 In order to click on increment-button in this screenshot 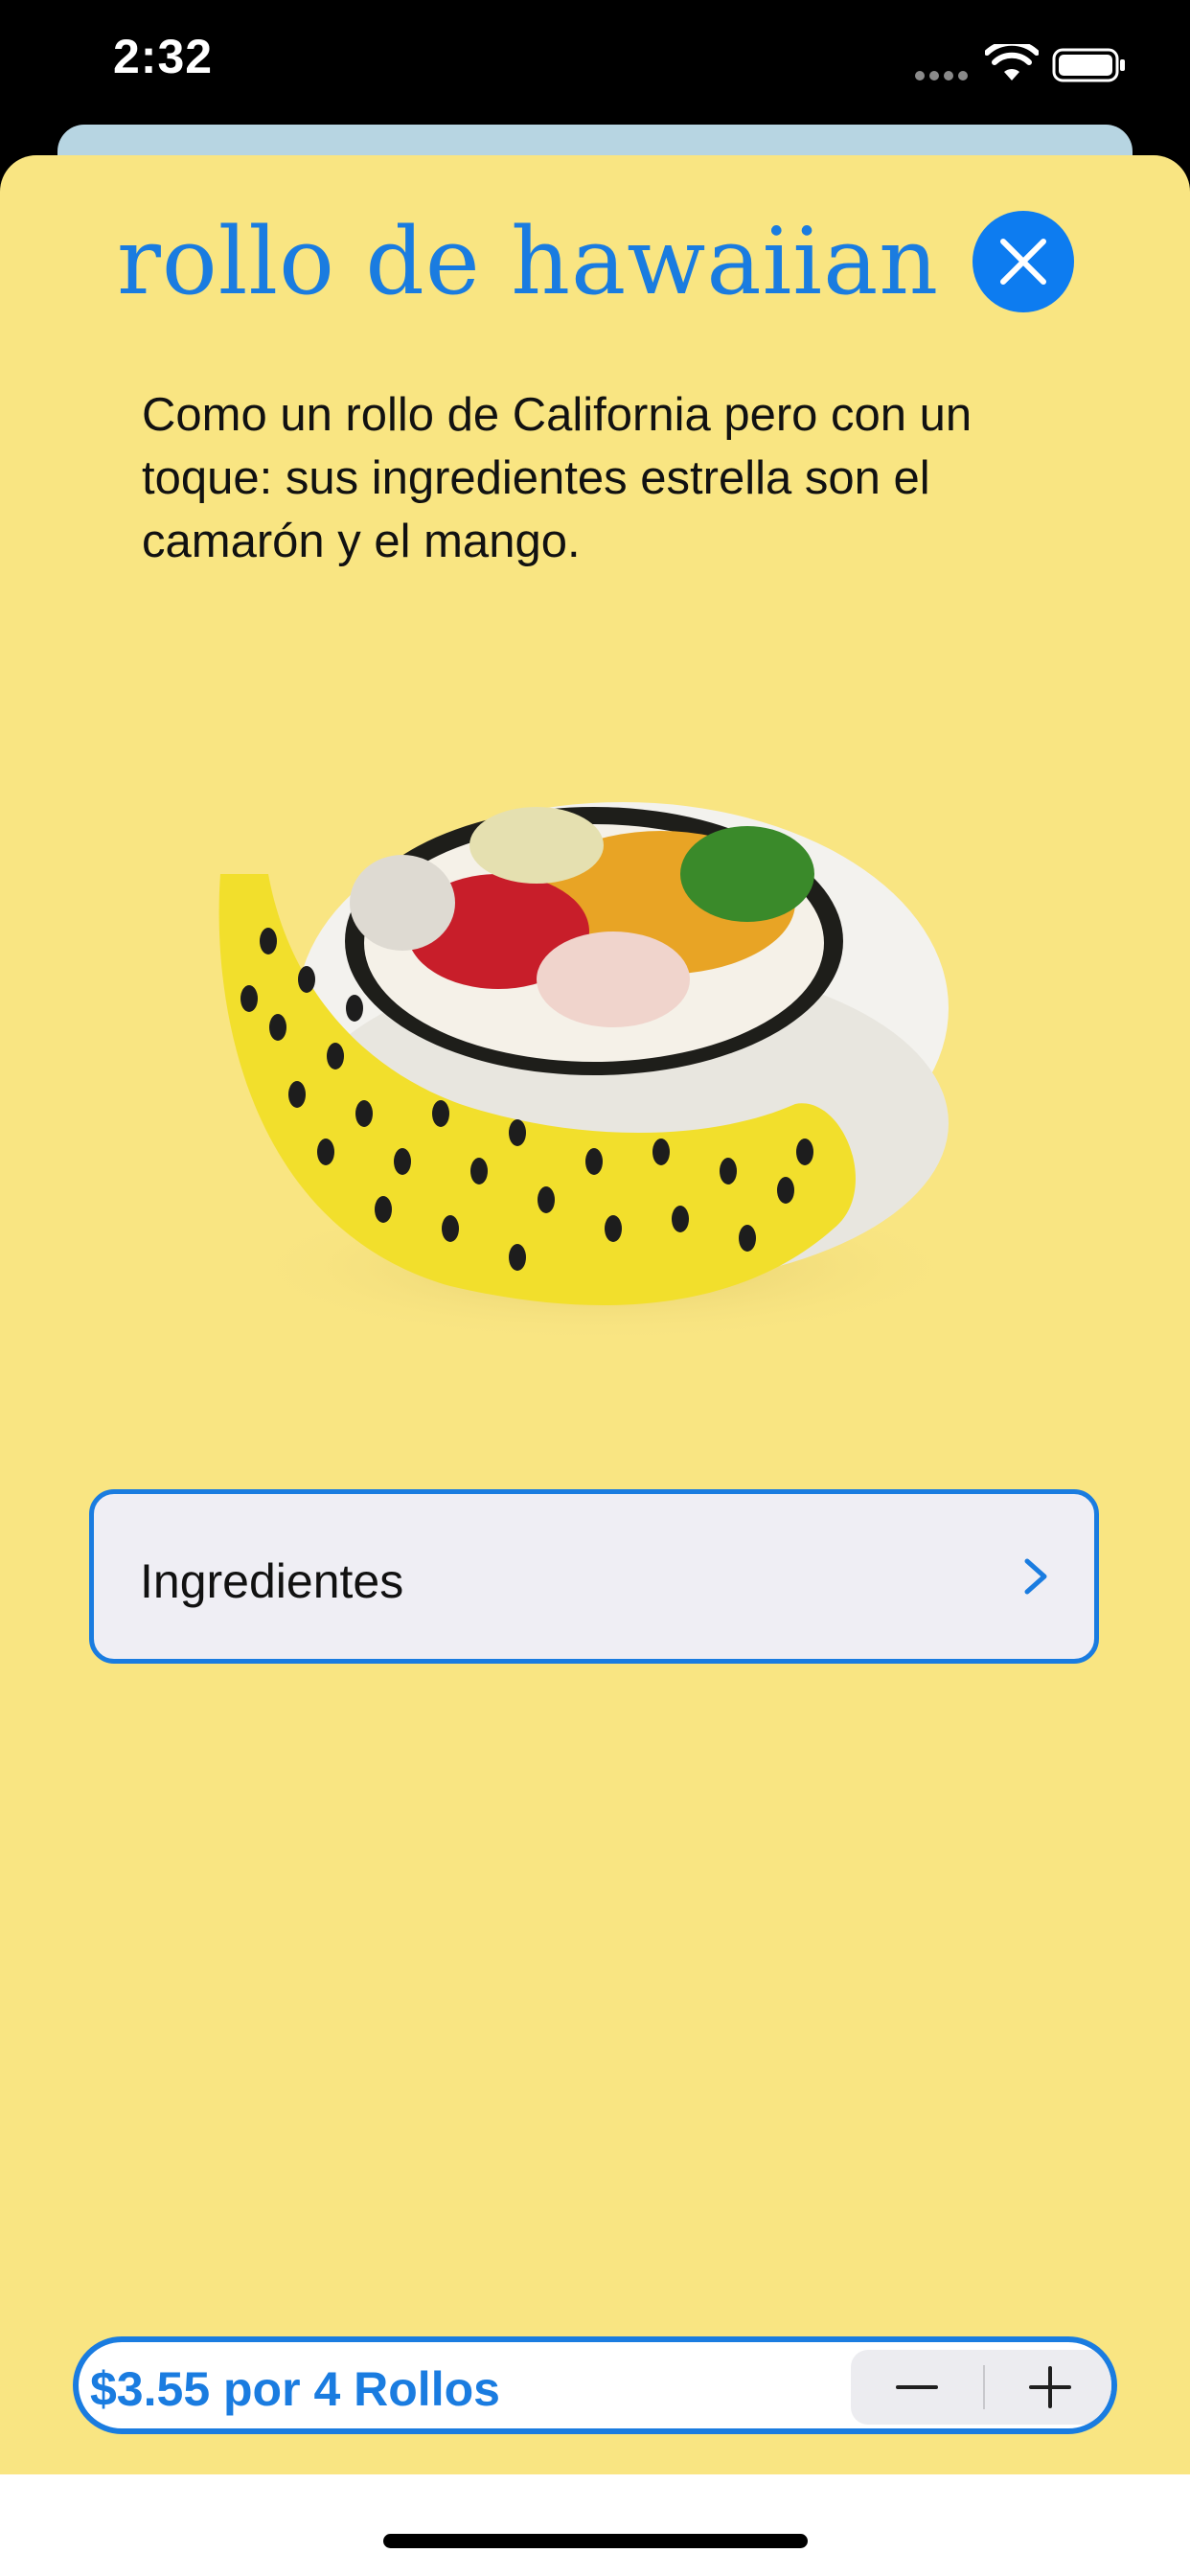, I will do `click(1047, 2387)`.